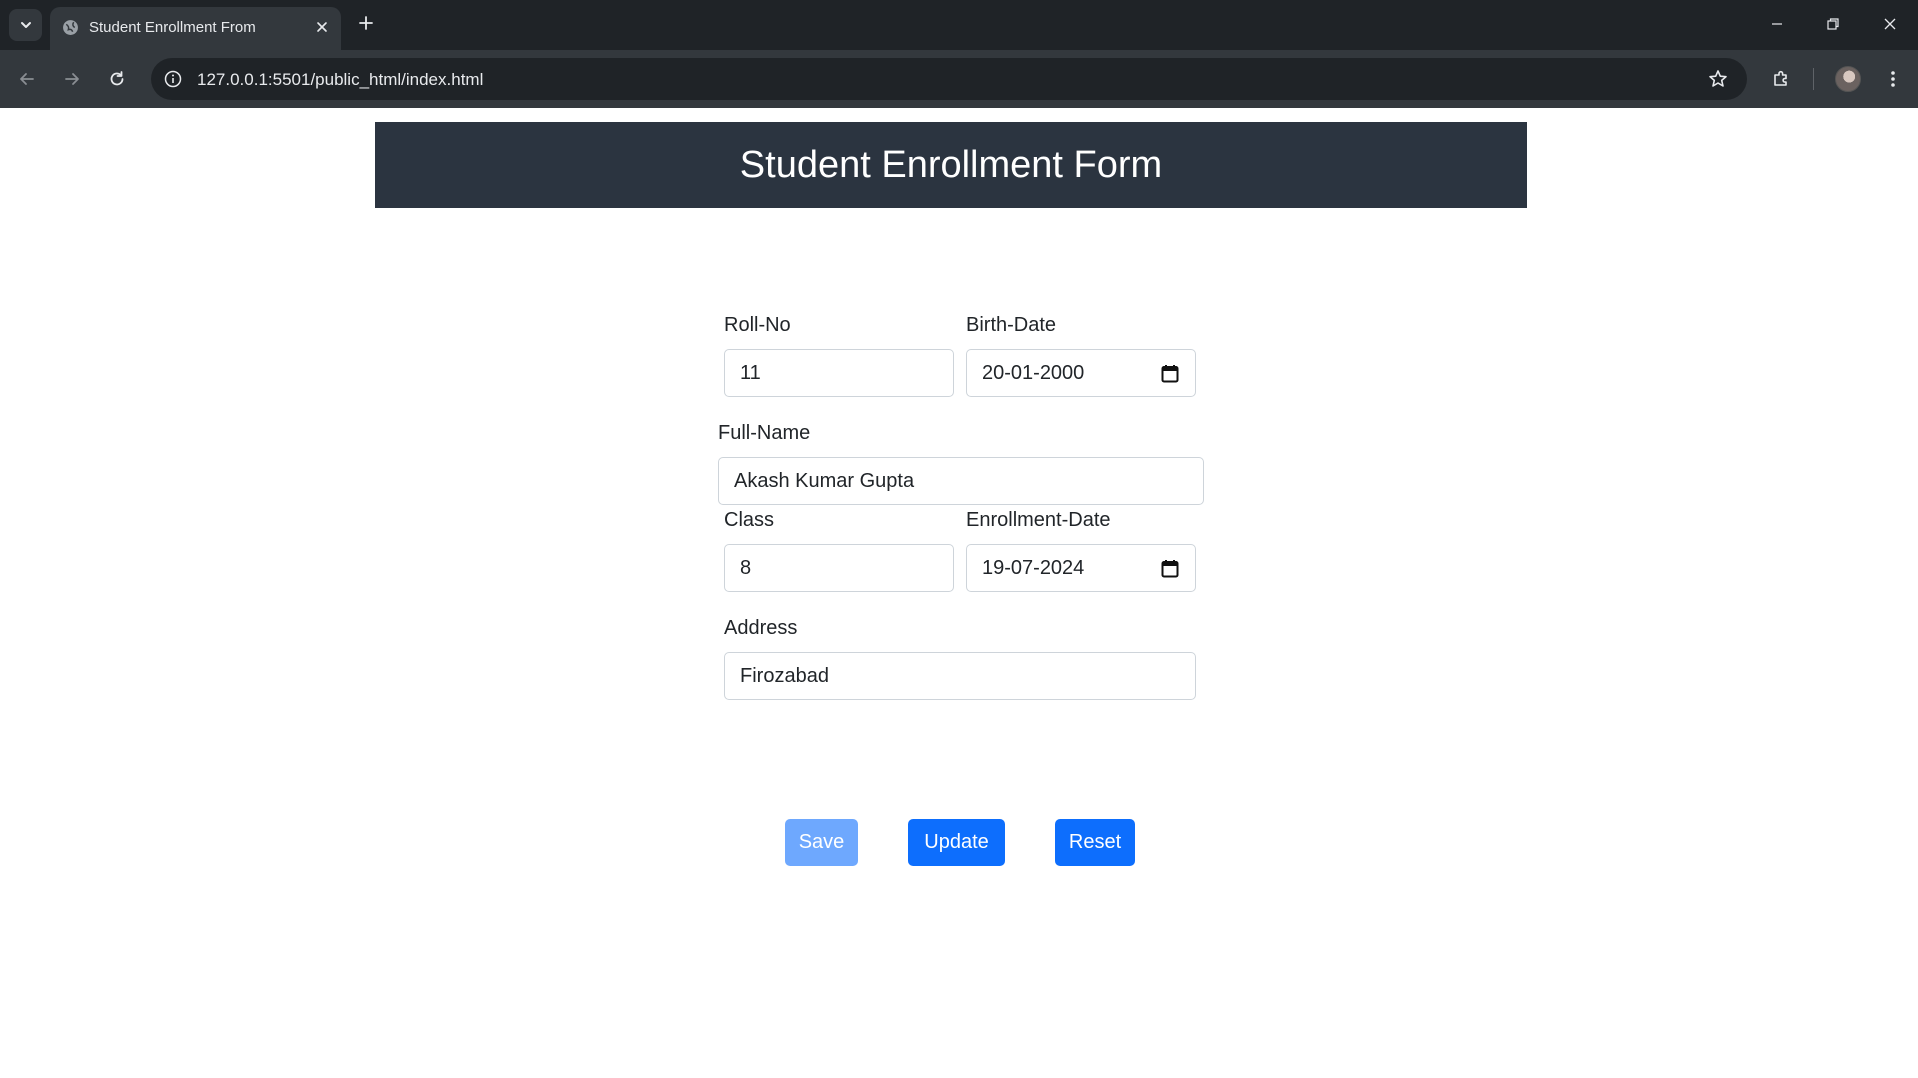 The image size is (1918, 1078). What do you see at coordinates (172, 27) in the screenshot?
I see `tab-title: Student Enrollment From` at bounding box center [172, 27].